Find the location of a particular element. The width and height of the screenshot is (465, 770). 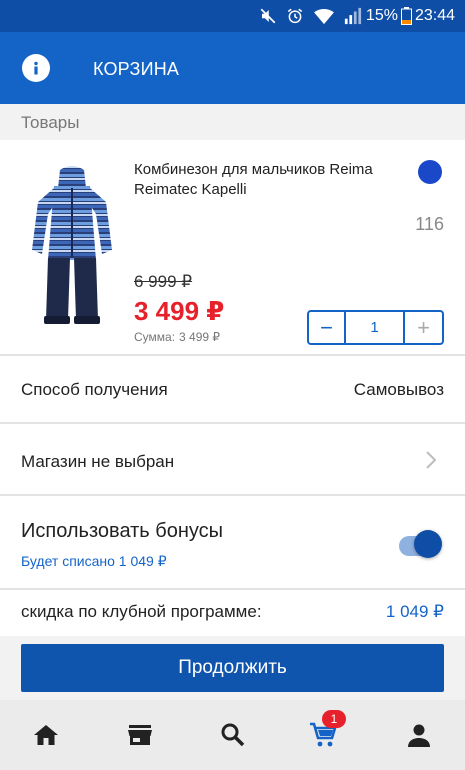

discount-label: скидка по клубной программе: is located at coordinates (141, 611).